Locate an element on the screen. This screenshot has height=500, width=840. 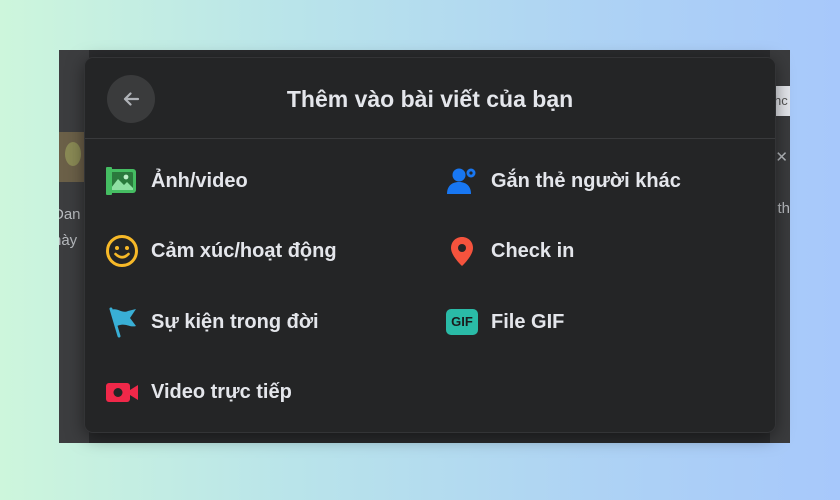
option-tag-people: Gắn thẻ người khác is located at coordinates (562, 181).